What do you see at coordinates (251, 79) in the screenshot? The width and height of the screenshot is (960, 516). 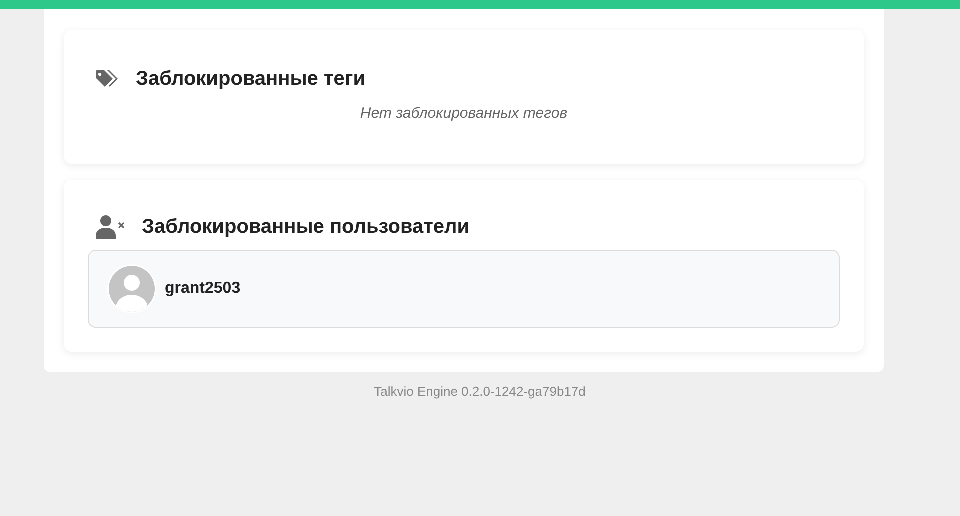 I see `section-title: Заблокированные теги` at bounding box center [251, 79].